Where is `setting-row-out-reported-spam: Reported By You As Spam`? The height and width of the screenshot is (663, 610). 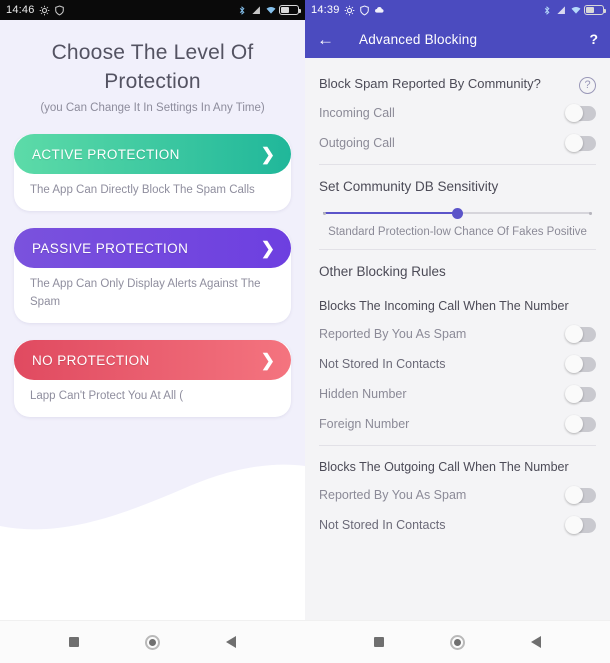
setting-row-out-reported-spam: Reported By You As Spam is located at coordinates (457, 495).